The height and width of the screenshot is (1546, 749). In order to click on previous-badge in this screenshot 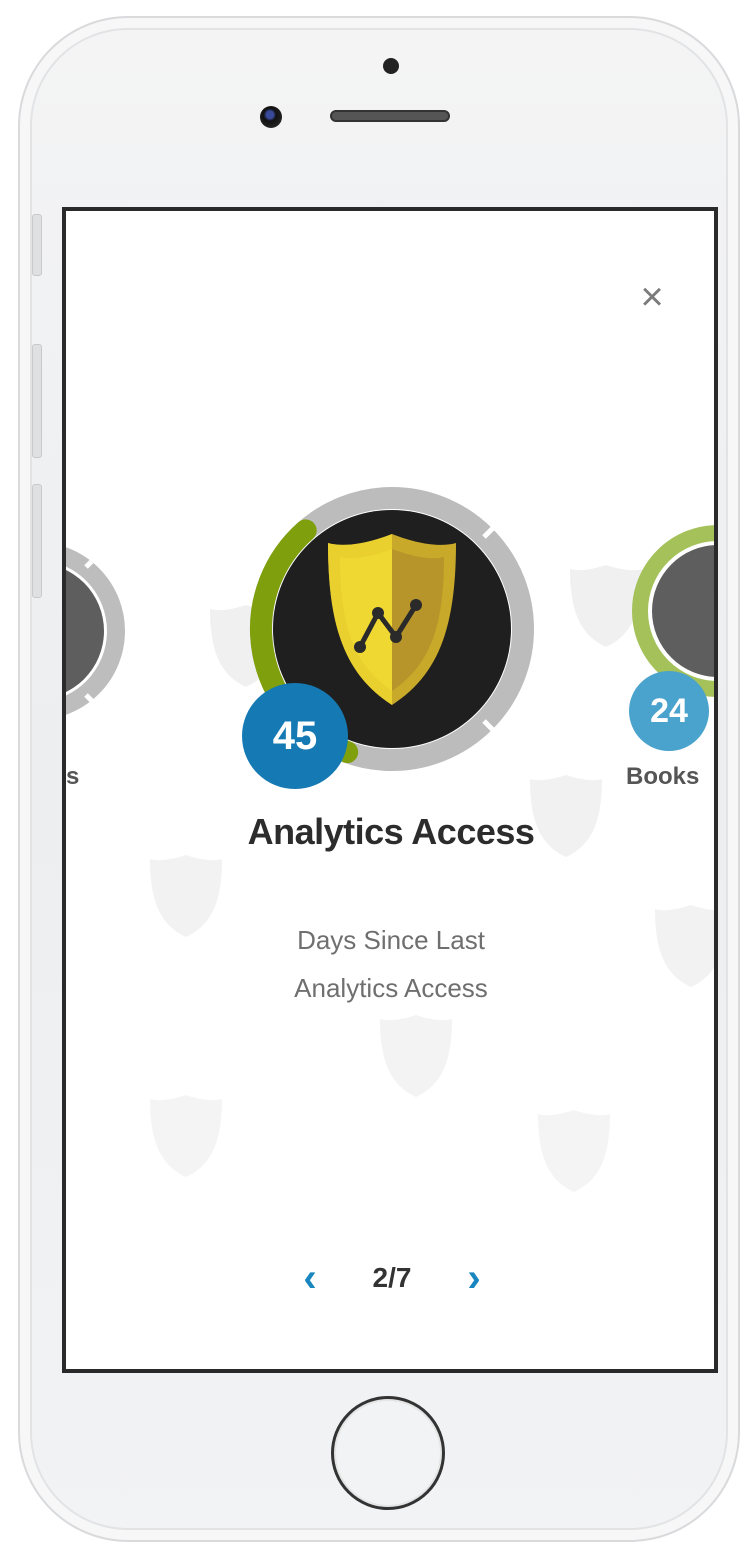, I will do `click(94, 631)`.